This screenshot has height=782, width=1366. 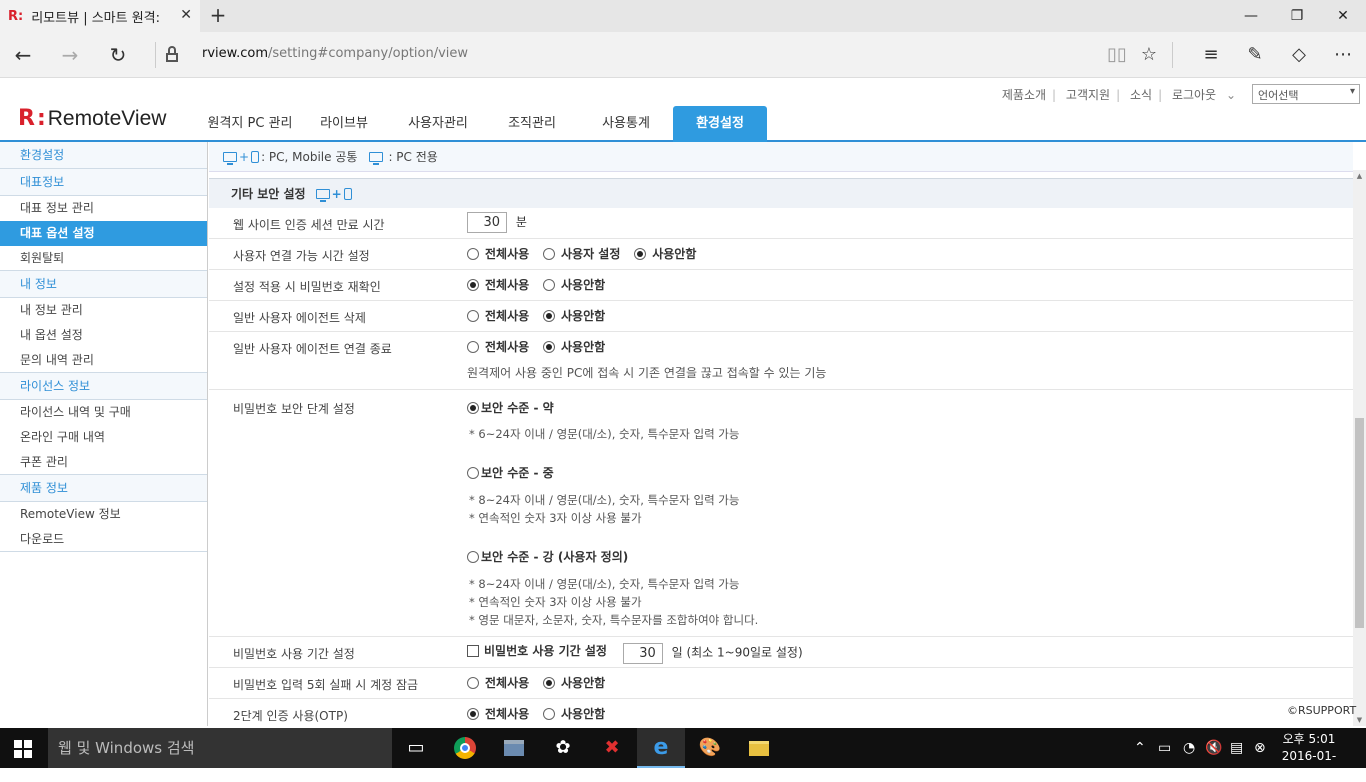 What do you see at coordinates (103, 208) in the screenshot?
I see `sidebar-item-company-info: 대표 정보 관리` at bounding box center [103, 208].